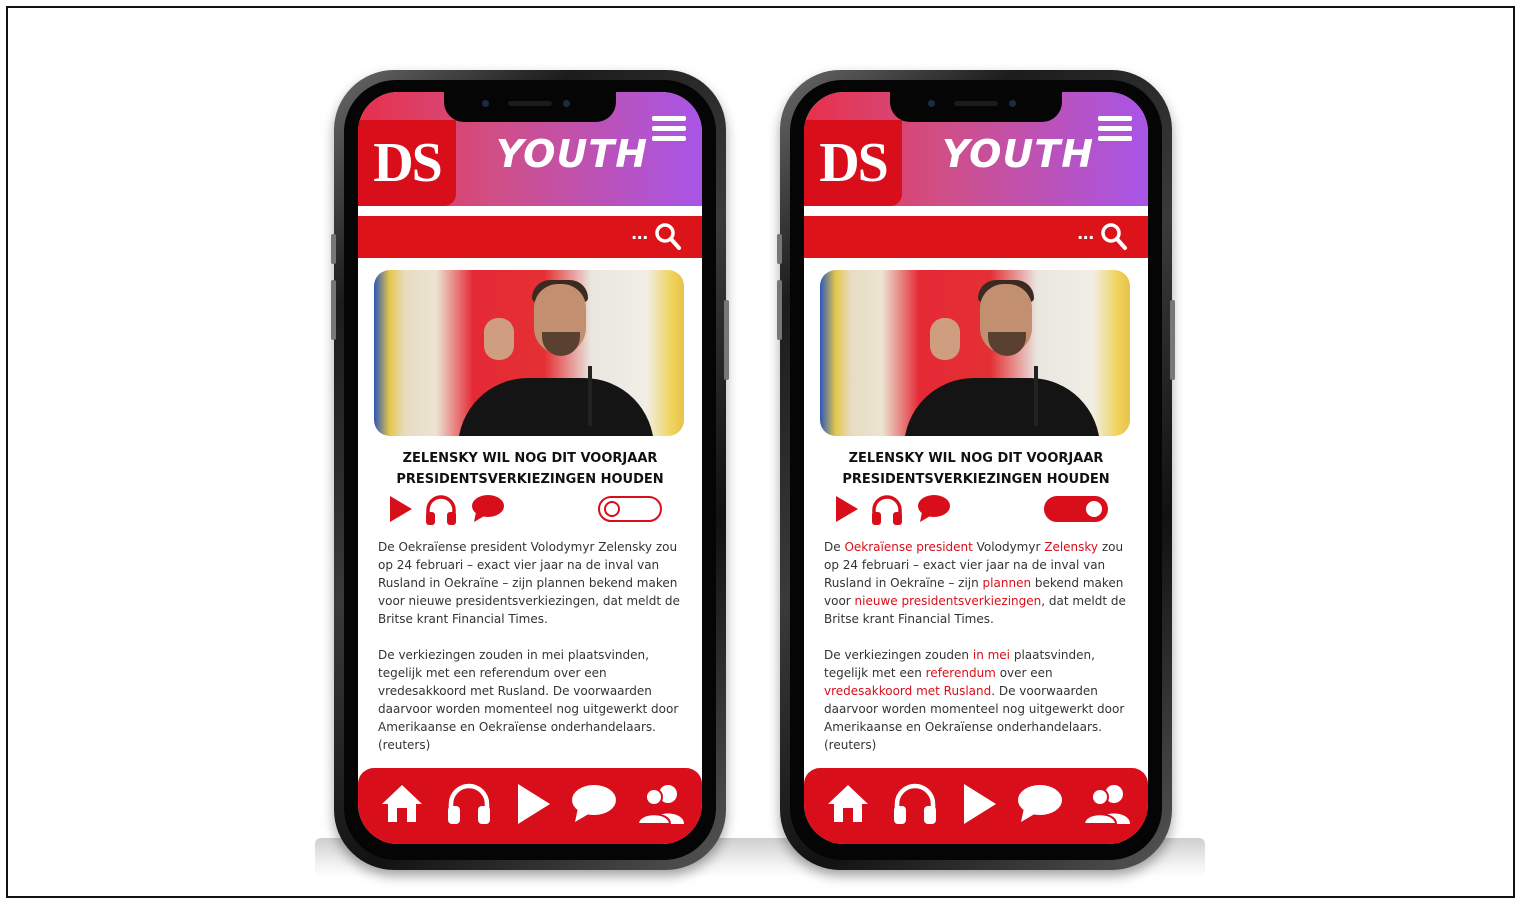 The height and width of the screenshot is (904, 1521). Describe the element at coordinates (991, 655) in the screenshot. I see `highlighted-term: in mei` at that location.